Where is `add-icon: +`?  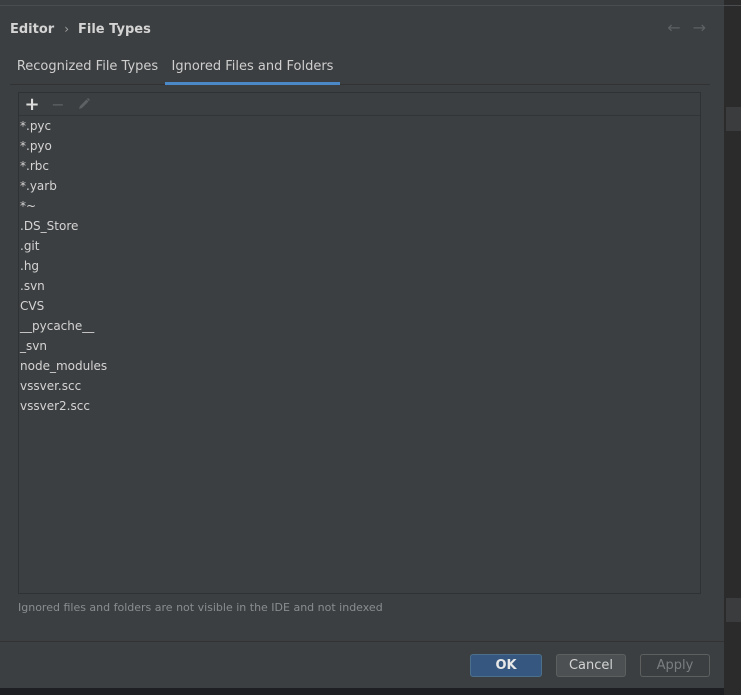
add-icon: + is located at coordinates (32, 104).